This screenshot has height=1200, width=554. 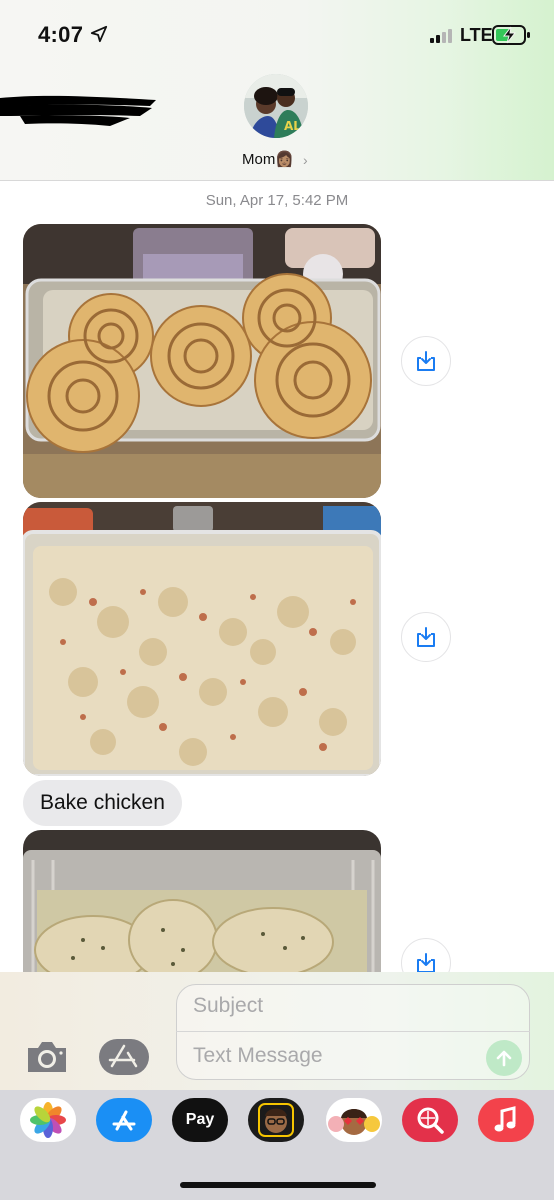 I want to click on message-timestamp: Sun, Apr 17, 5:42 PM, so click(x=277, y=200).